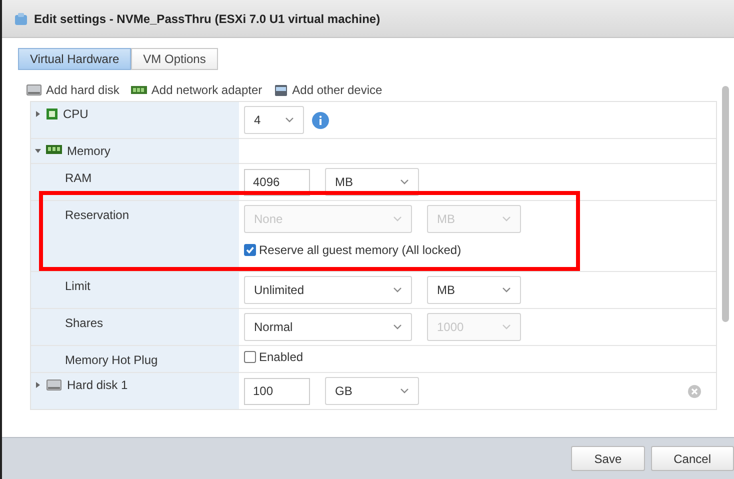 The width and height of the screenshot is (734, 479). What do you see at coordinates (111, 360) in the screenshot?
I see `setting-label: Memory Hot Plug` at bounding box center [111, 360].